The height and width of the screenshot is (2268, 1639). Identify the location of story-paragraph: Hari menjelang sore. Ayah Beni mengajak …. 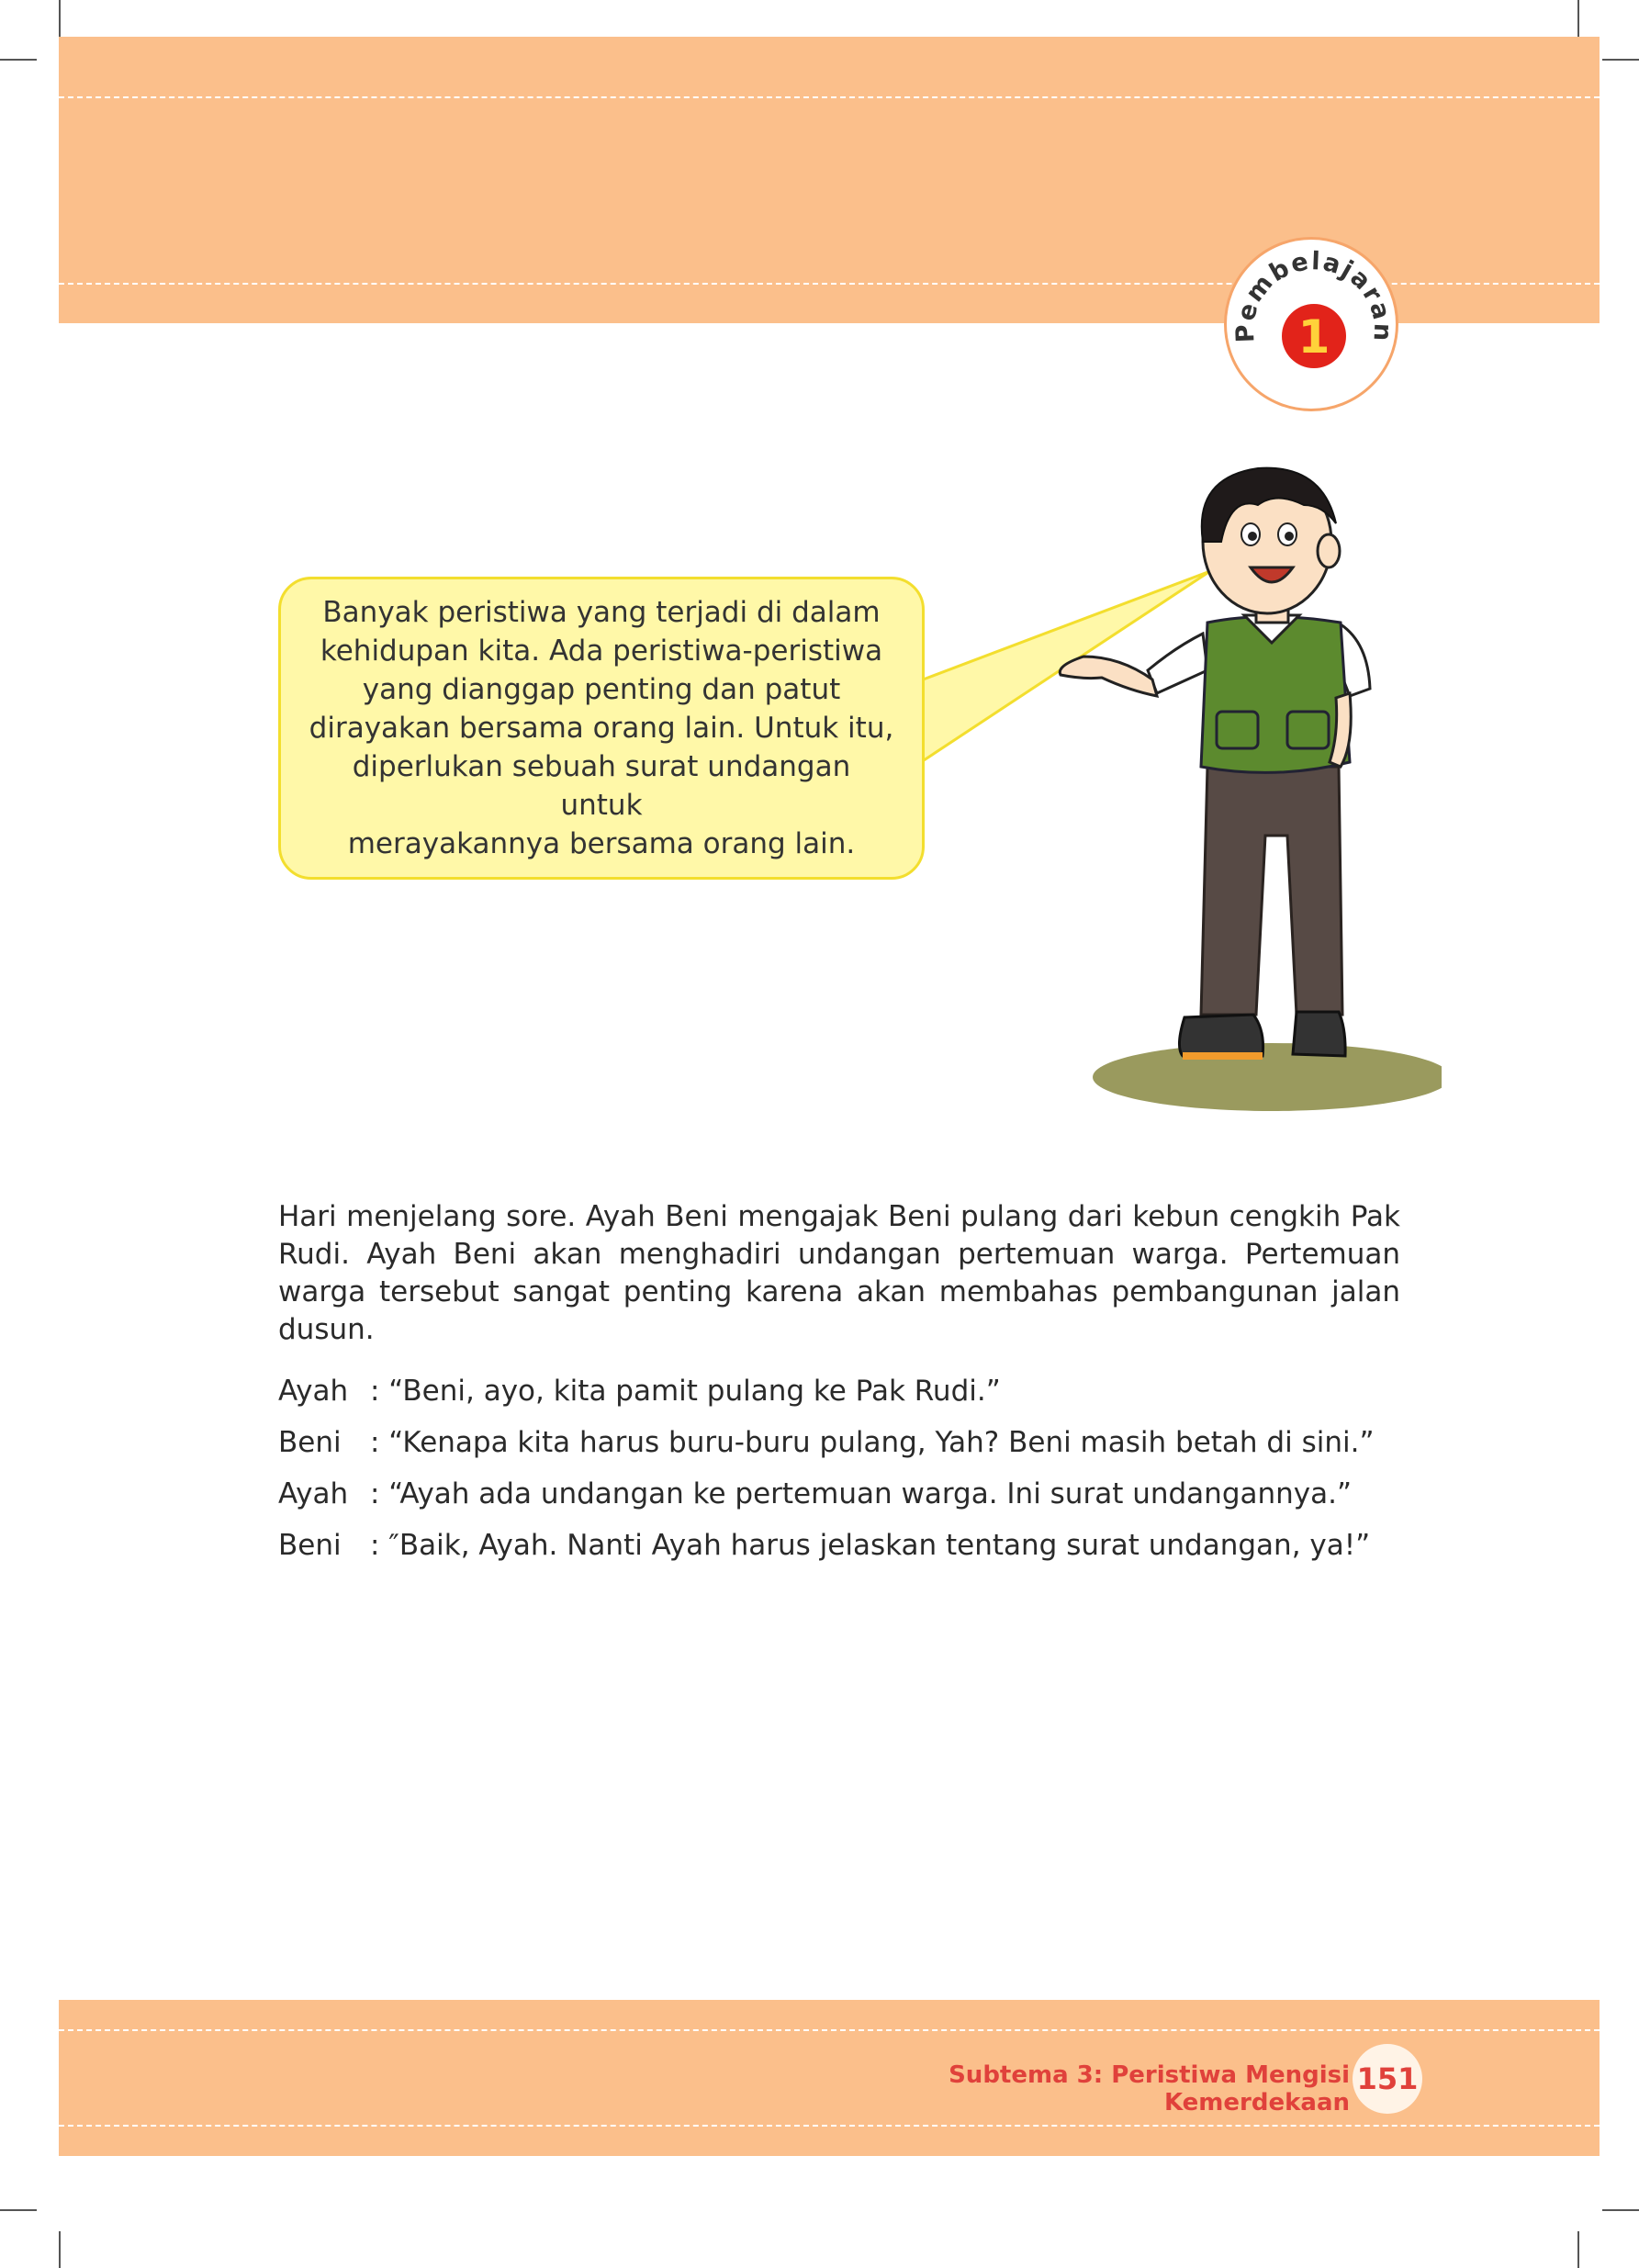
(839, 1273).